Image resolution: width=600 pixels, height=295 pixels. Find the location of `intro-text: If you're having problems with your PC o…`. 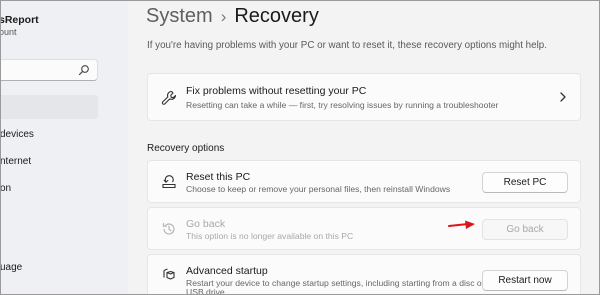

intro-text: If you're having problems with your PC o… is located at coordinates (347, 45).